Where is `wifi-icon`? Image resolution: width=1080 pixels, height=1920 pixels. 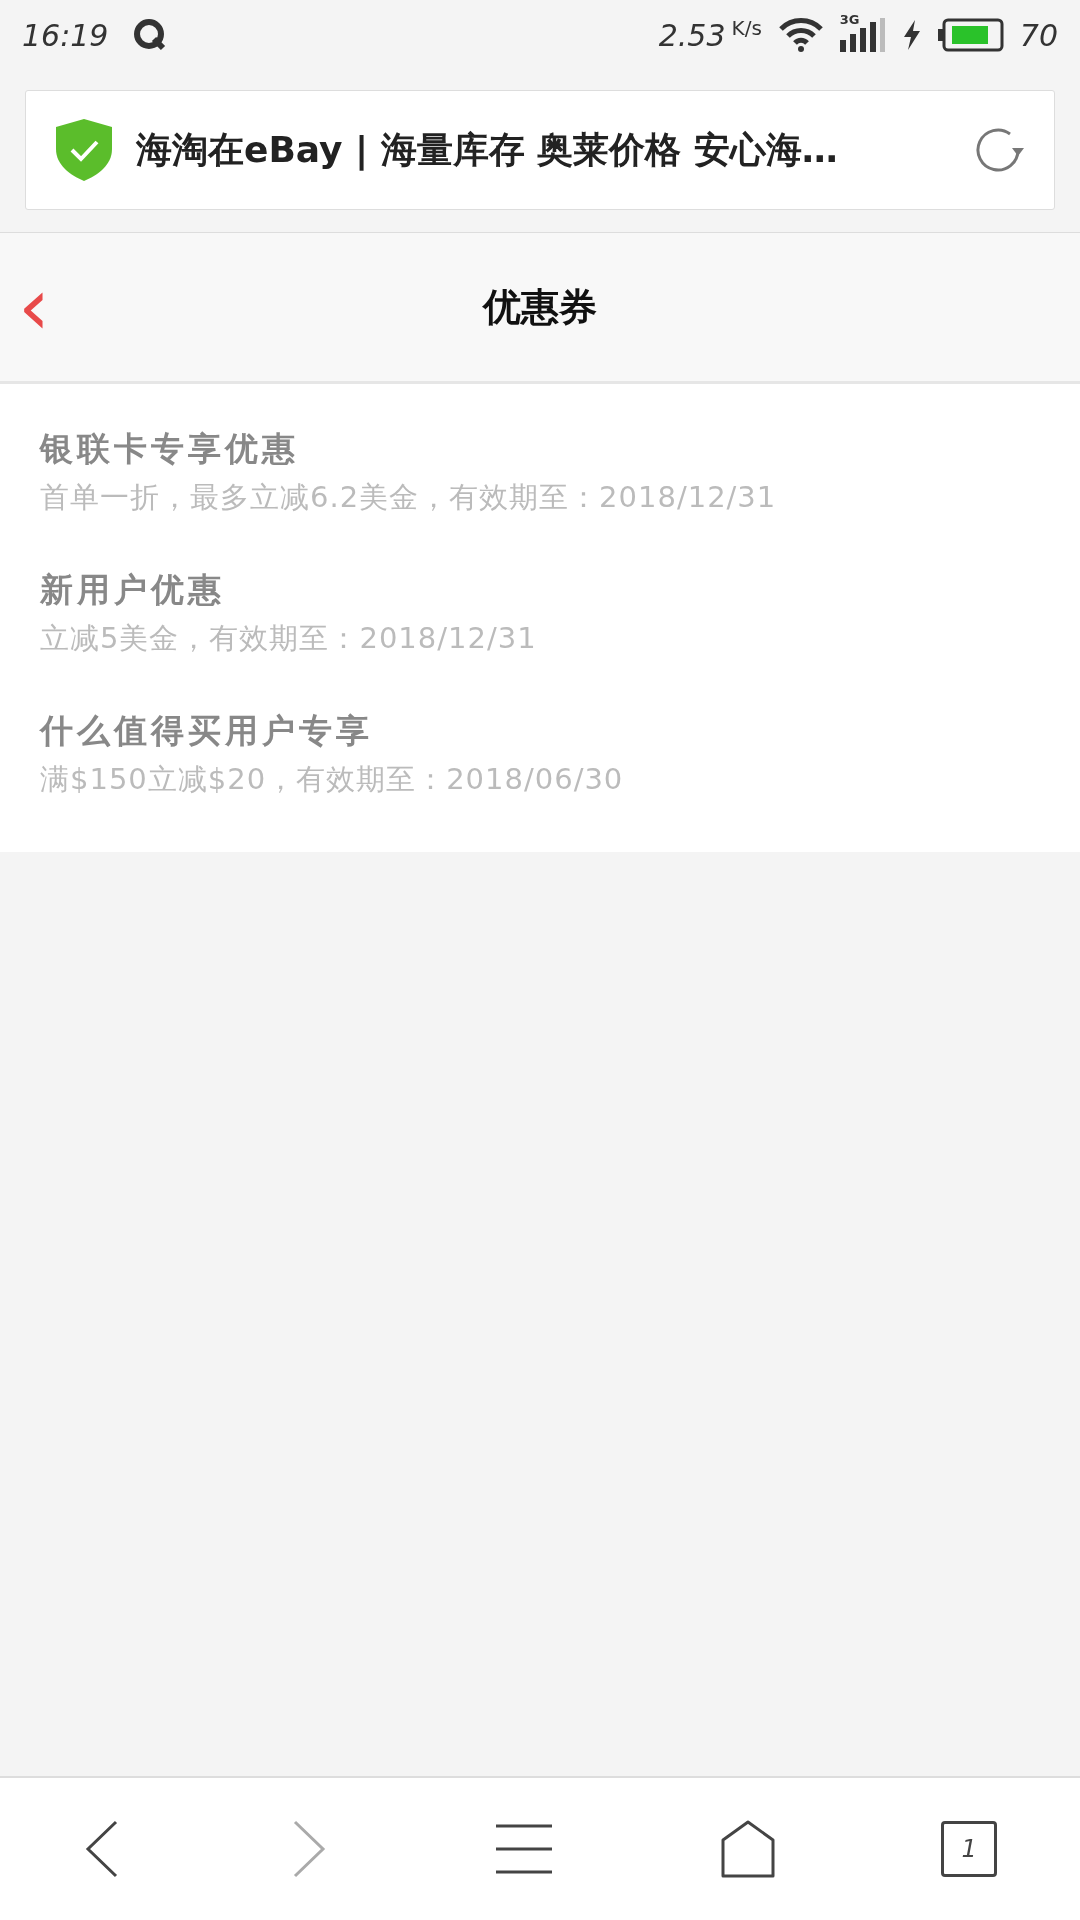
wifi-icon is located at coordinates (800, 35).